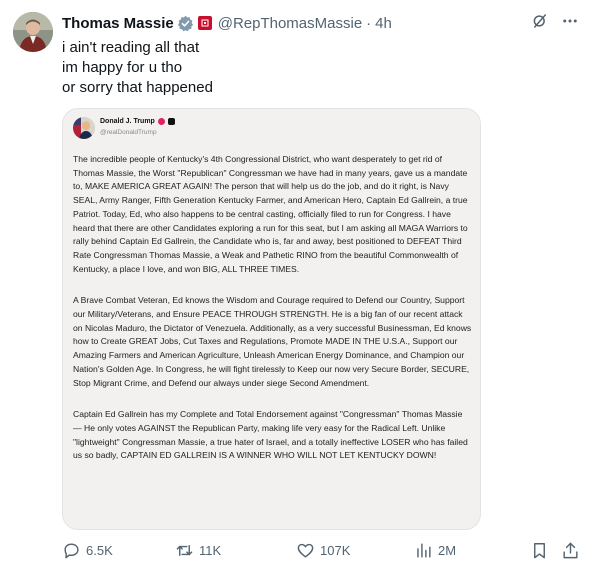 Image resolution: width=589 pixels, height=570 pixels. I want to click on heart-icon, so click(305, 550).